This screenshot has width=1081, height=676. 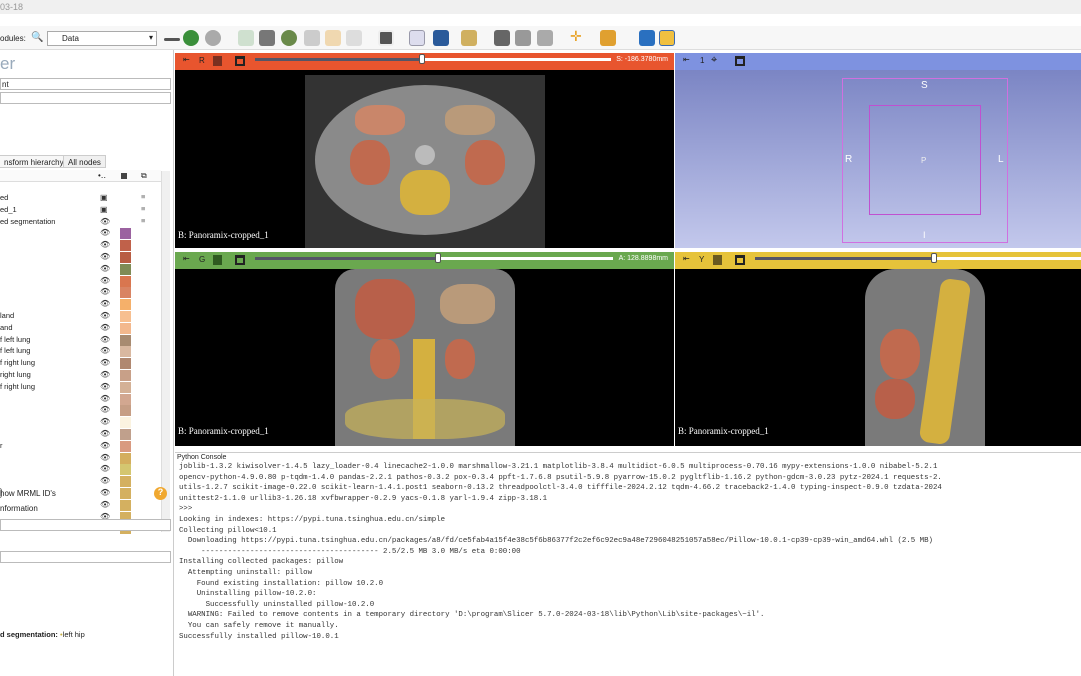 What do you see at coordinates (424, 159) in the screenshot?
I see `red-slice-view: B: Panoramix-cropped_1` at bounding box center [424, 159].